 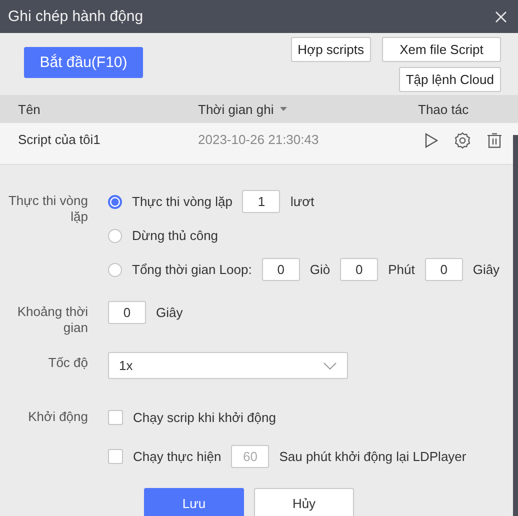 What do you see at coordinates (283, 109) in the screenshot?
I see `sort-caret-icon` at bounding box center [283, 109].